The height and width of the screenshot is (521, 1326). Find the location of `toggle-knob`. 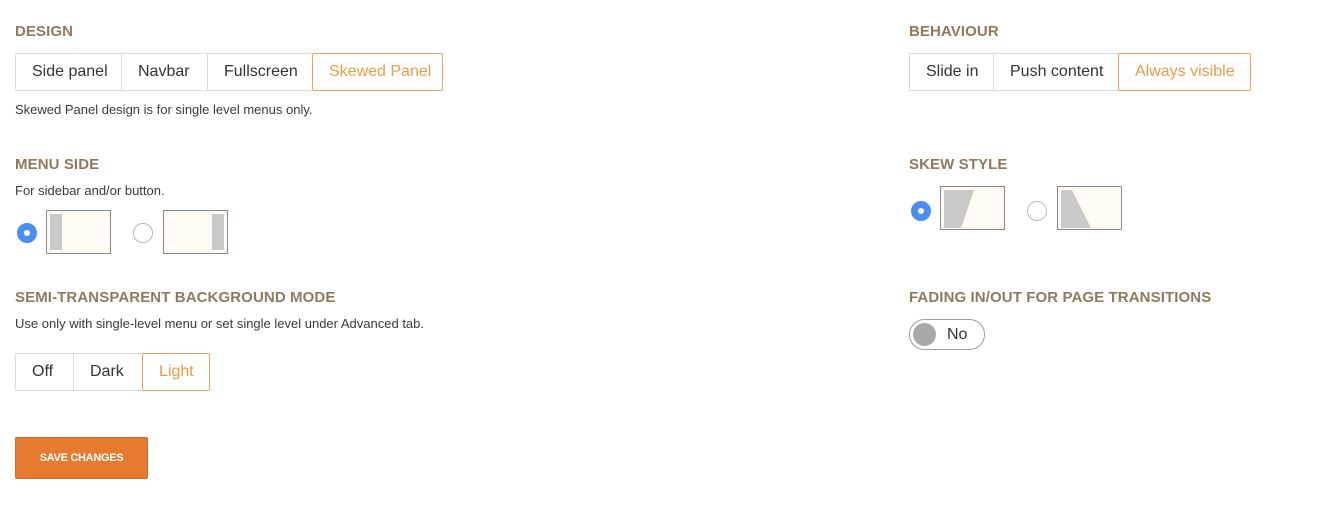

toggle-knob is located at coordinates (924, 334).